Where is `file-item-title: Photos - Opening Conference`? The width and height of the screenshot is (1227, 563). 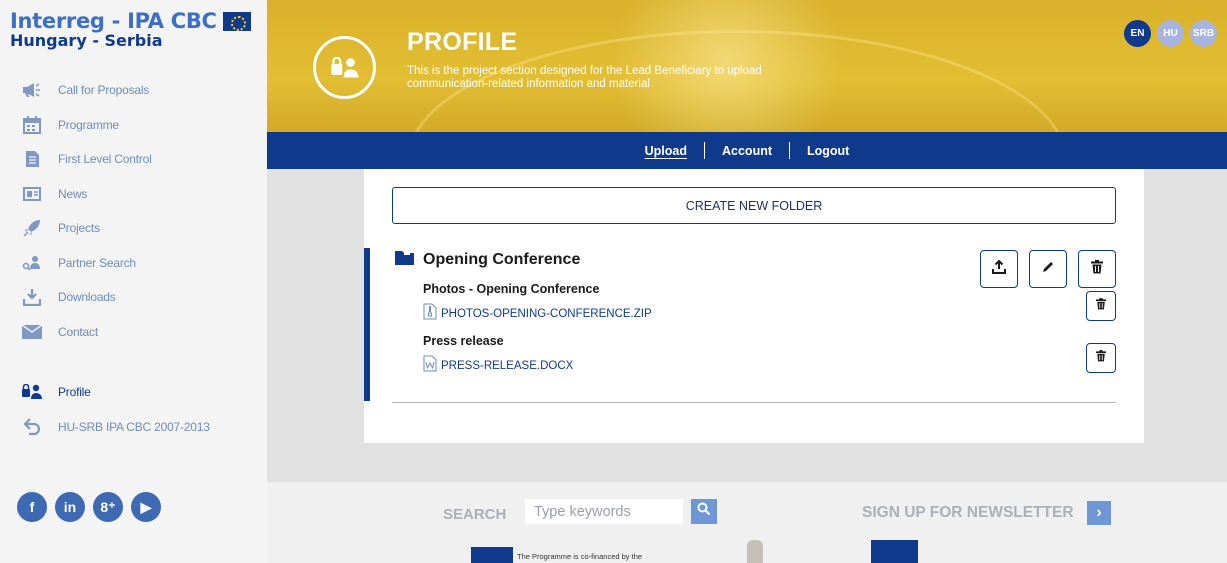
file-item-title: Photos - Opening Conference is located at coordinates (511, 289).